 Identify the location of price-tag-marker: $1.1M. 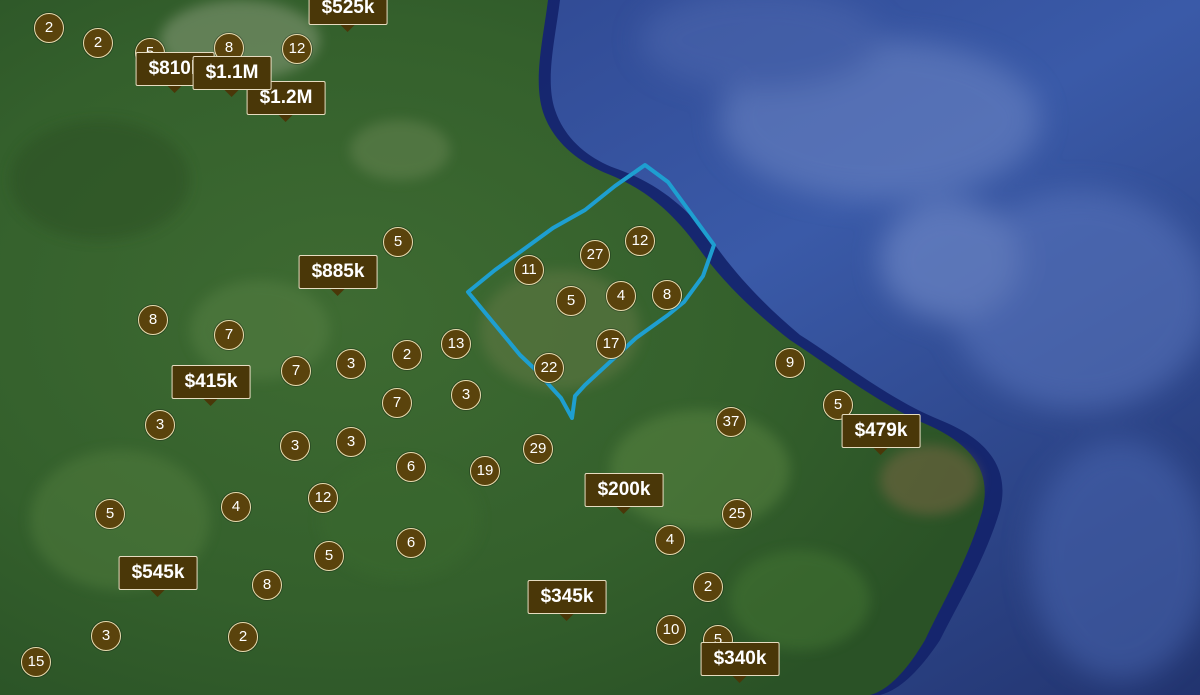
(232, 76).